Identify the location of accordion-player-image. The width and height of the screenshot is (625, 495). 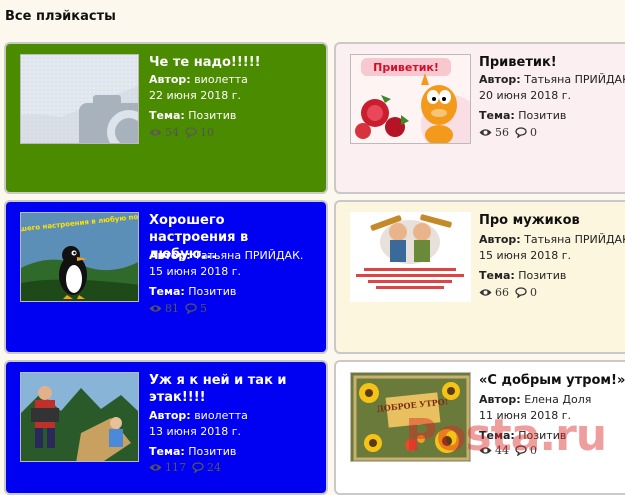
(79, 417).